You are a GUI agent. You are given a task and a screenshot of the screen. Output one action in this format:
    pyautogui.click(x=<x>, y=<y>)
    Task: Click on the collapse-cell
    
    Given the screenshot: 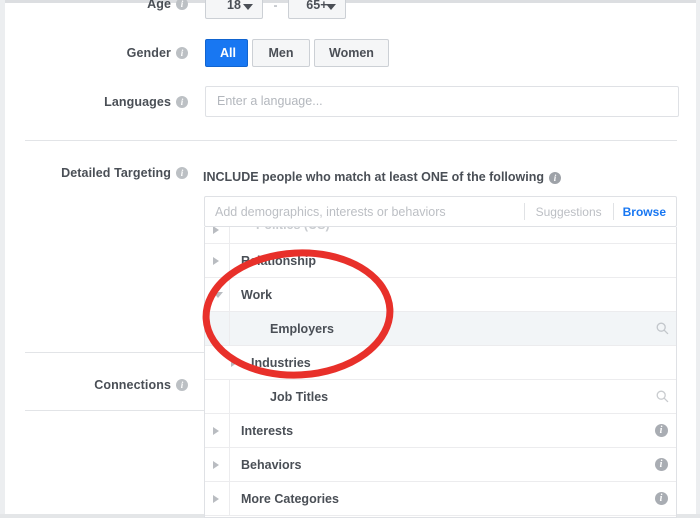 What is the action you would take?
    pyautogui.click(x=217, y=294)
    